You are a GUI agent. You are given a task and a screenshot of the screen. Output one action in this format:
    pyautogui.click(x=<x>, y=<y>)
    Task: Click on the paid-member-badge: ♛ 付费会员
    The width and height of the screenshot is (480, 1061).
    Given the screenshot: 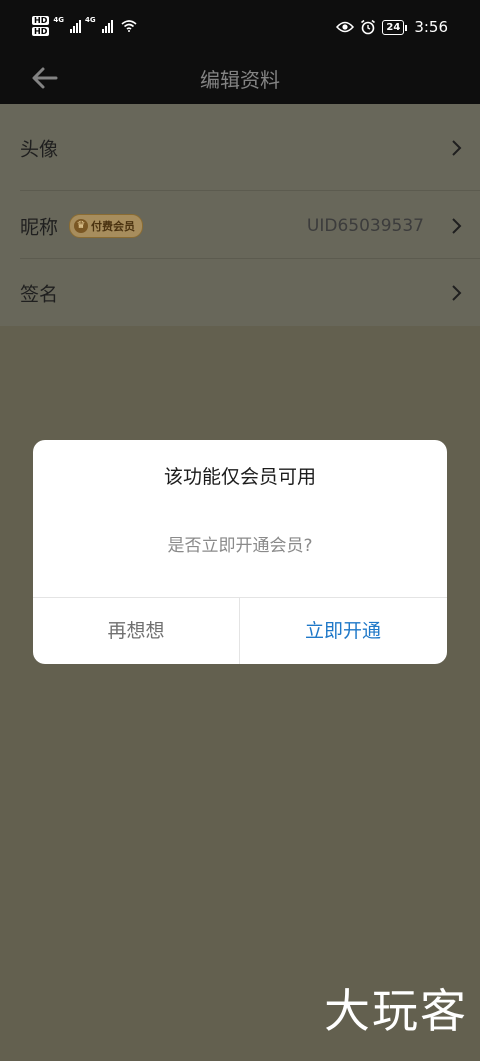 What is the action you would take?
    pyautogui.click(x=106, y=225)
    